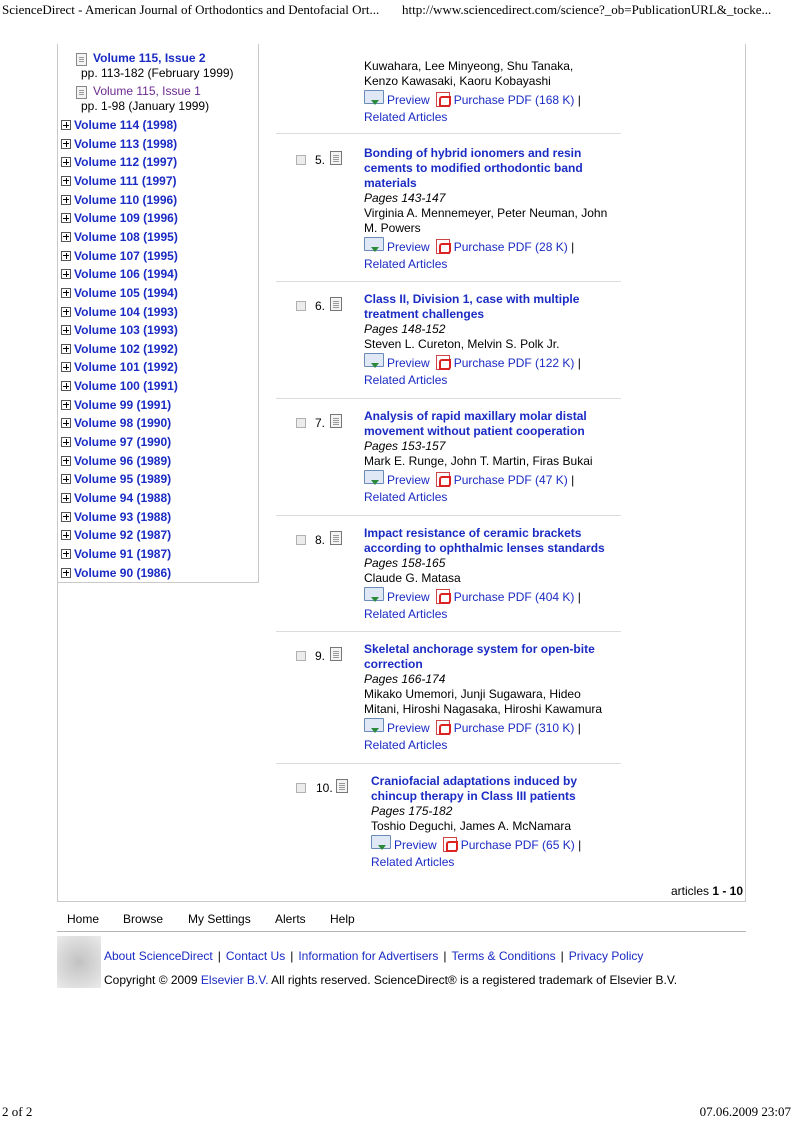  Describe the element at coordinates (122, 461) in the screenshot. I see `volume-link: Volume 96 (1989)` at that location.